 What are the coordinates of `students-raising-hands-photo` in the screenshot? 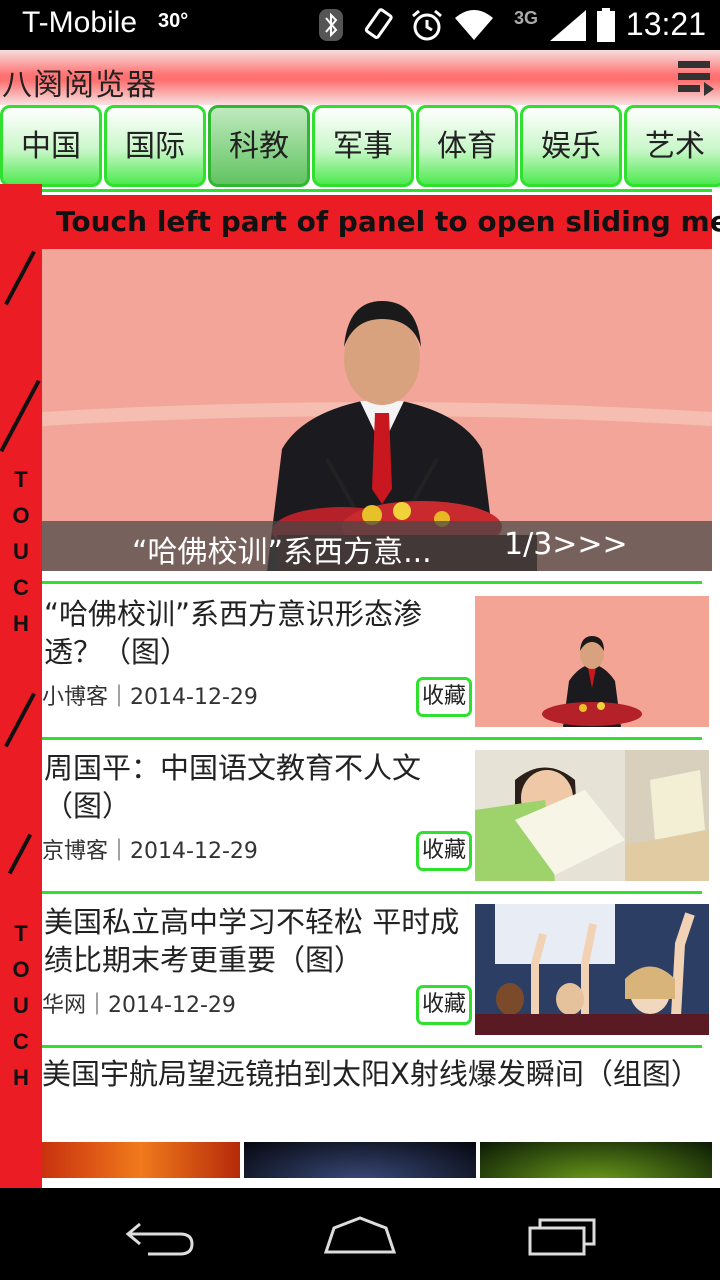 It's located at (592, 969).